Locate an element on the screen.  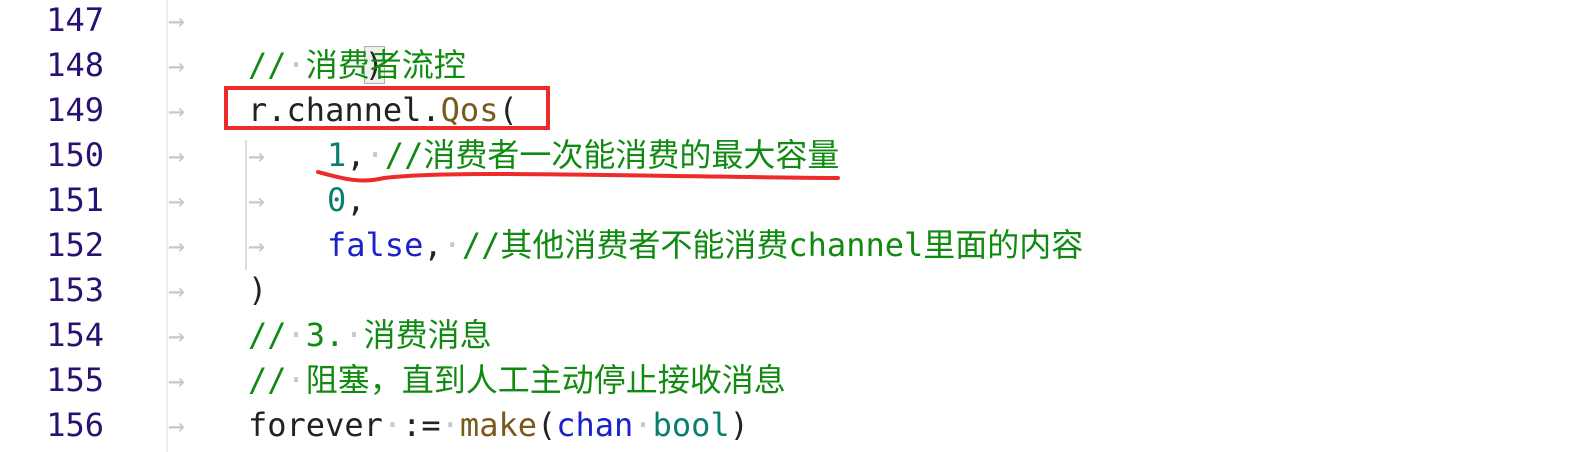
annotation-underline is located at coordinates (578, 176).